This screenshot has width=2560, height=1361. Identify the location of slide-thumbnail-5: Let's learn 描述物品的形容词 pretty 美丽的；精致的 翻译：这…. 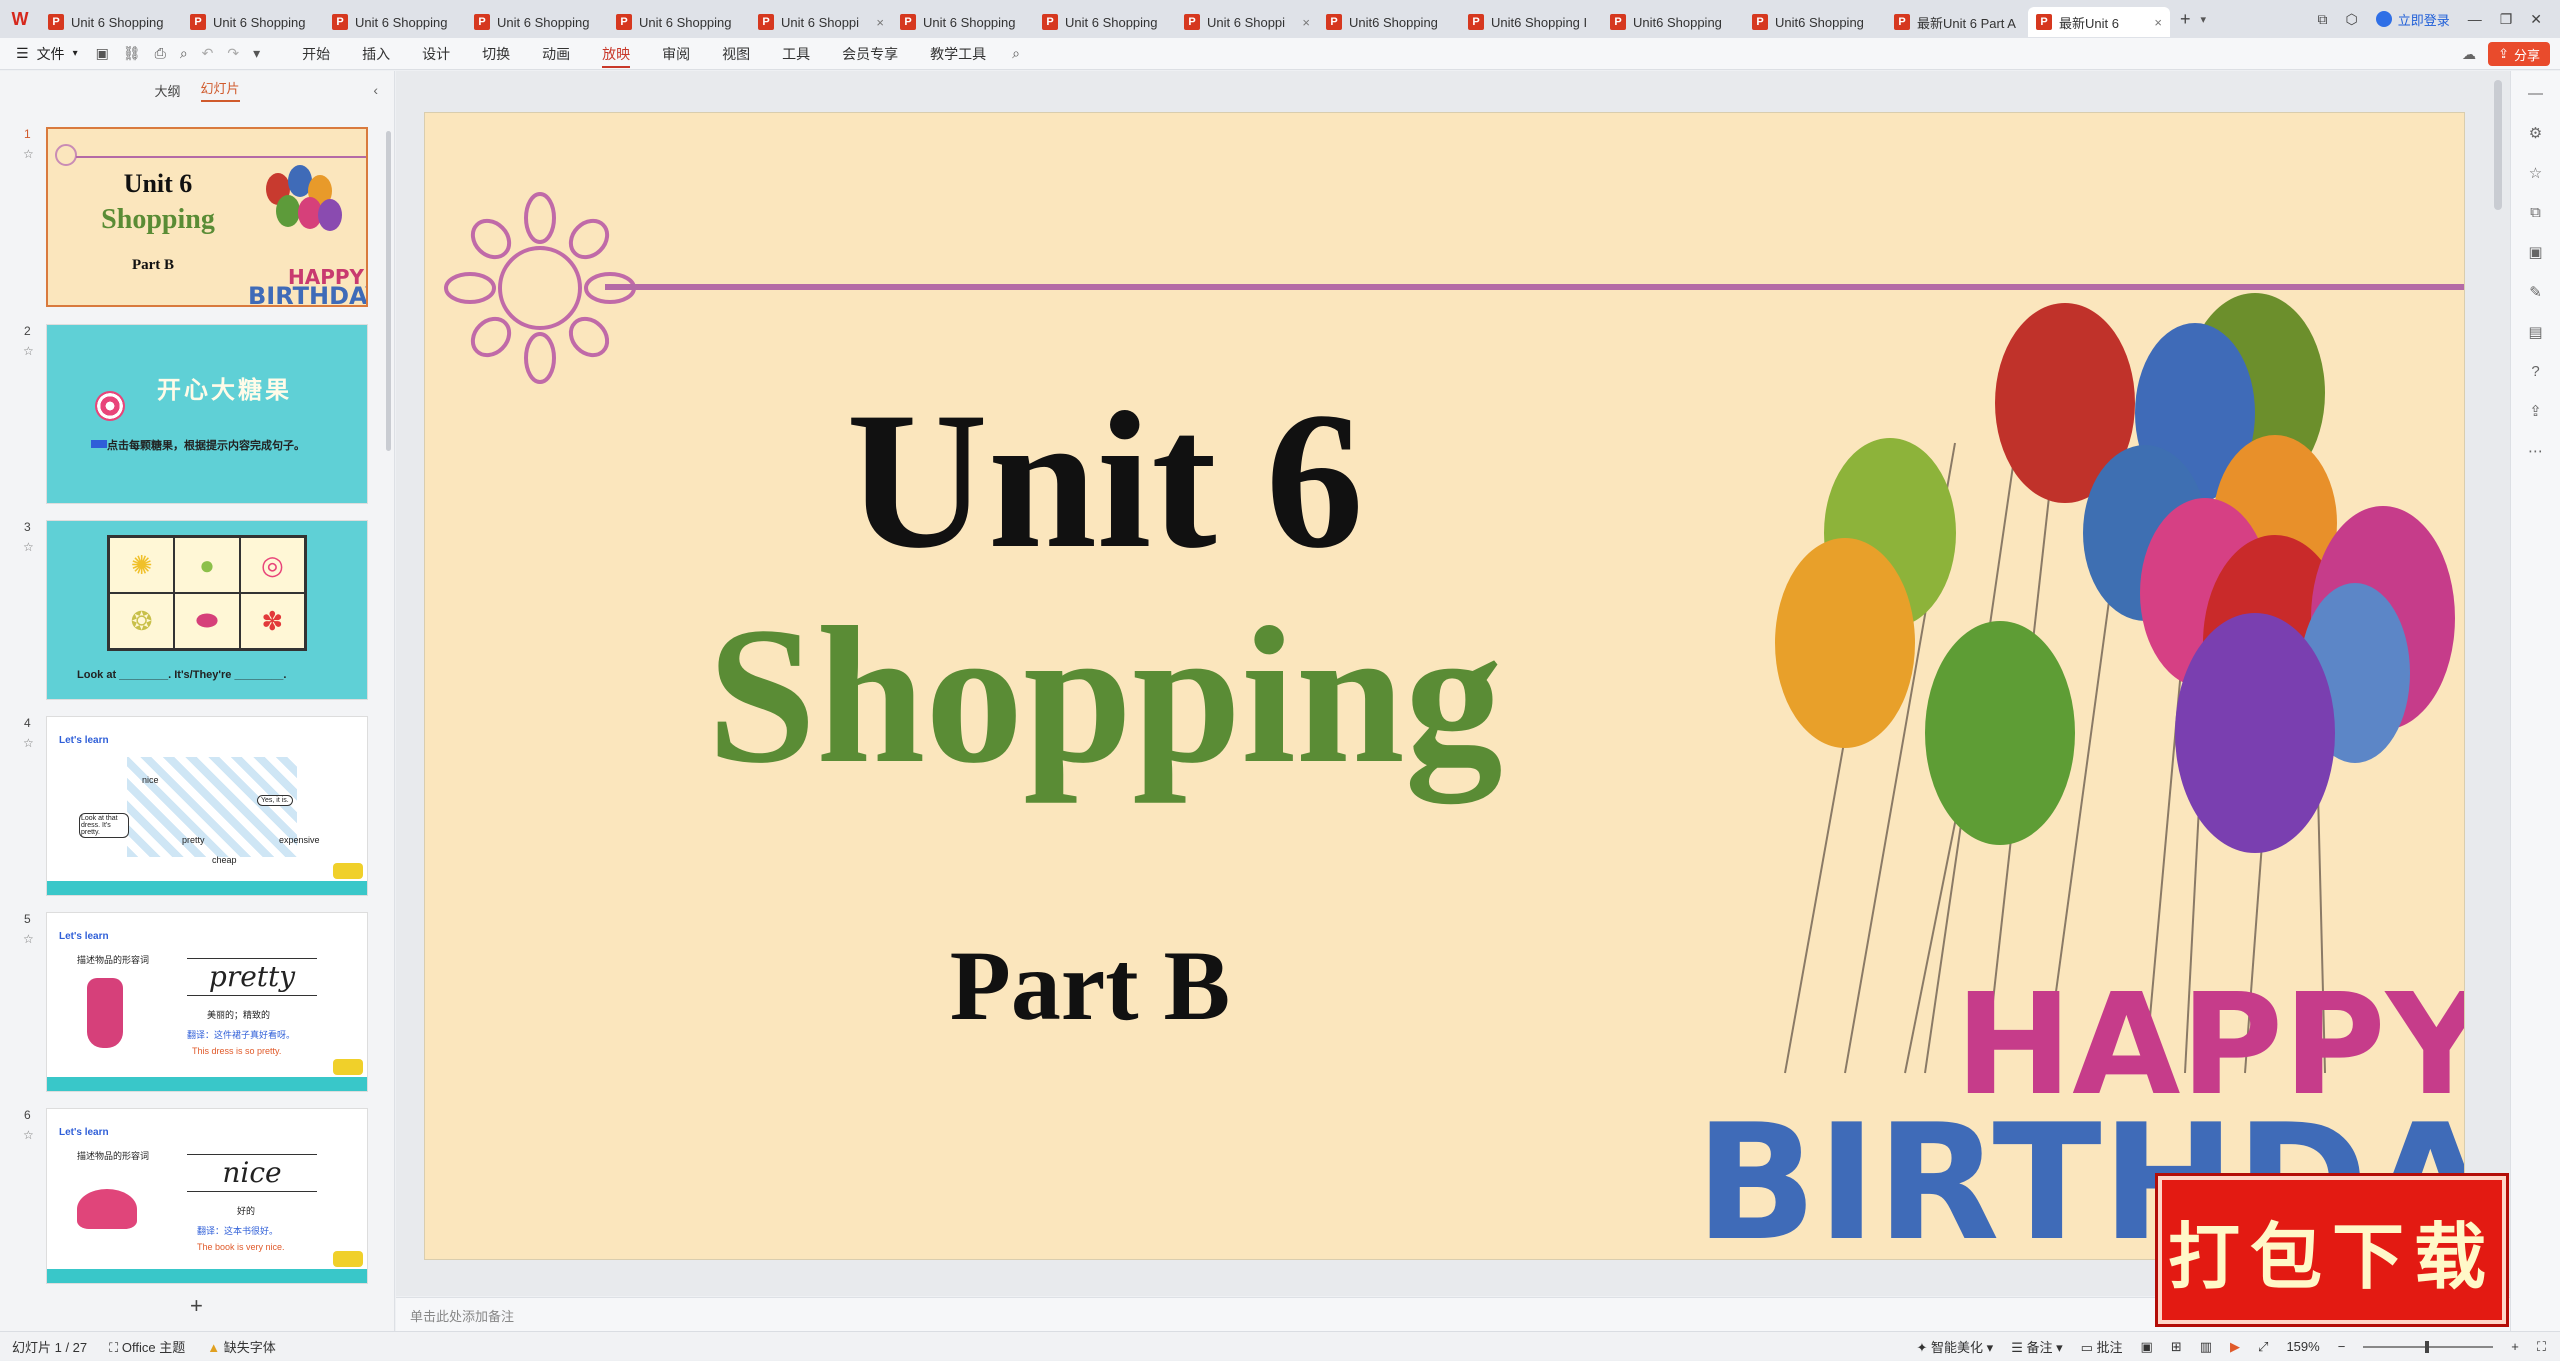
(207, 1002).